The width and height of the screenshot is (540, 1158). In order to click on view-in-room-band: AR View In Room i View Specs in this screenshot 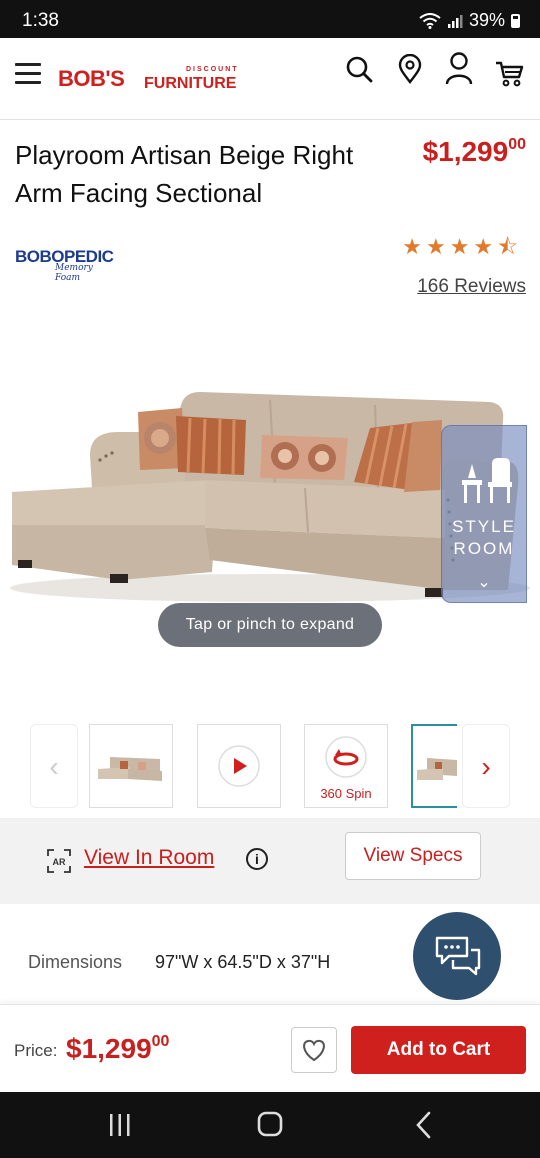, I will do `click(270, 861)`.